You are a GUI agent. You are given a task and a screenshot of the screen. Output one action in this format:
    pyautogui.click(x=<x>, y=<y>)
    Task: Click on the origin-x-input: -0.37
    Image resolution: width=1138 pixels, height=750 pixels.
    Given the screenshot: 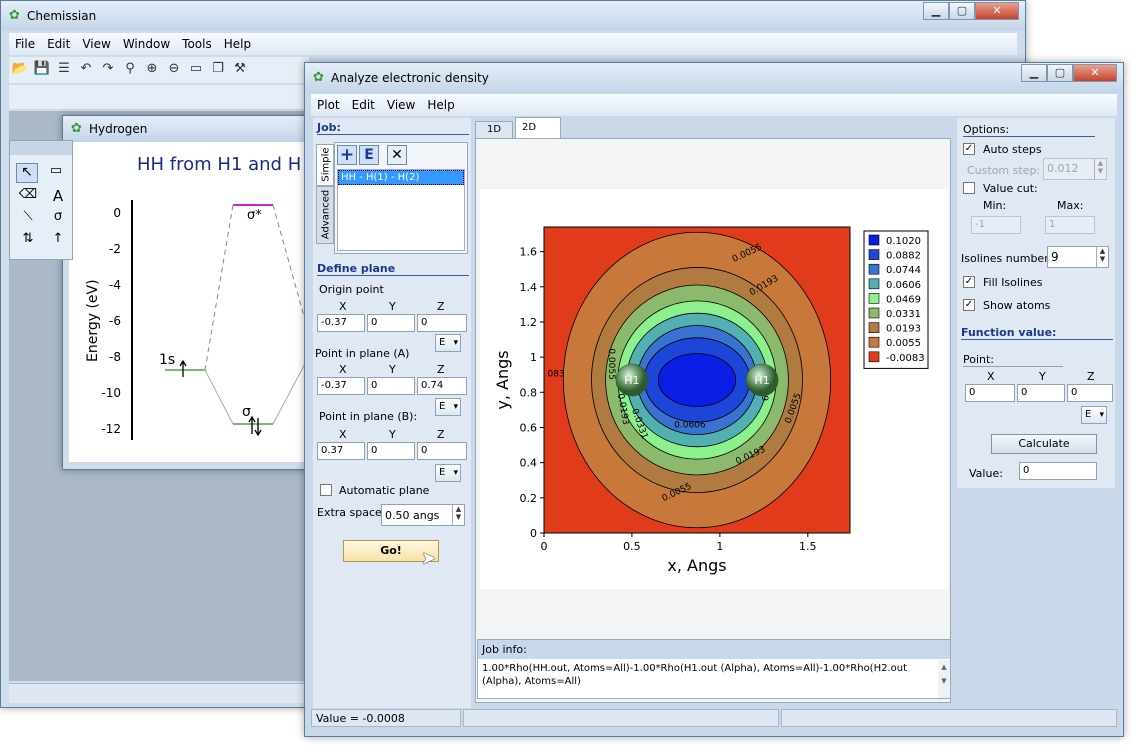 What is the action you would take?
    pyautogui.click(x=341, y=323)
    